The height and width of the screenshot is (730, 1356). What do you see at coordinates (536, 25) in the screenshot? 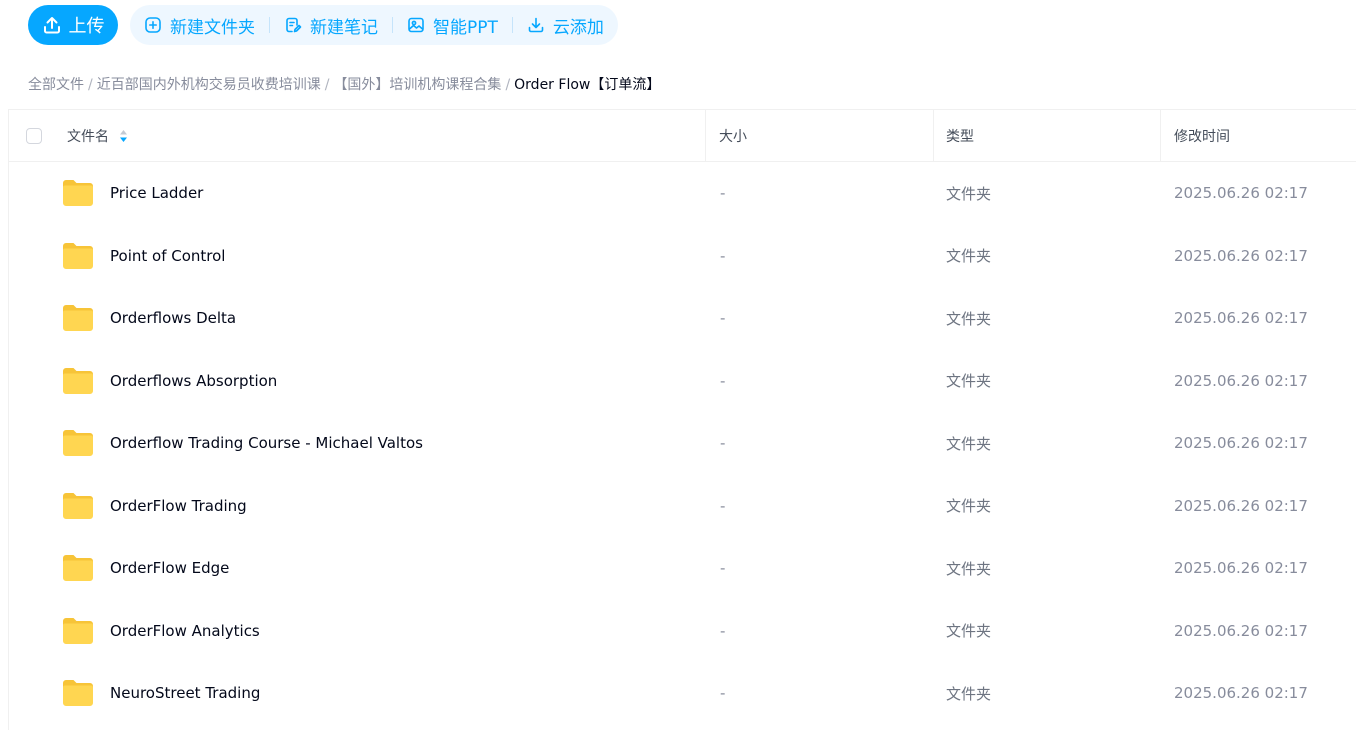
I see `download-icon` at bounding box center [536, 25].